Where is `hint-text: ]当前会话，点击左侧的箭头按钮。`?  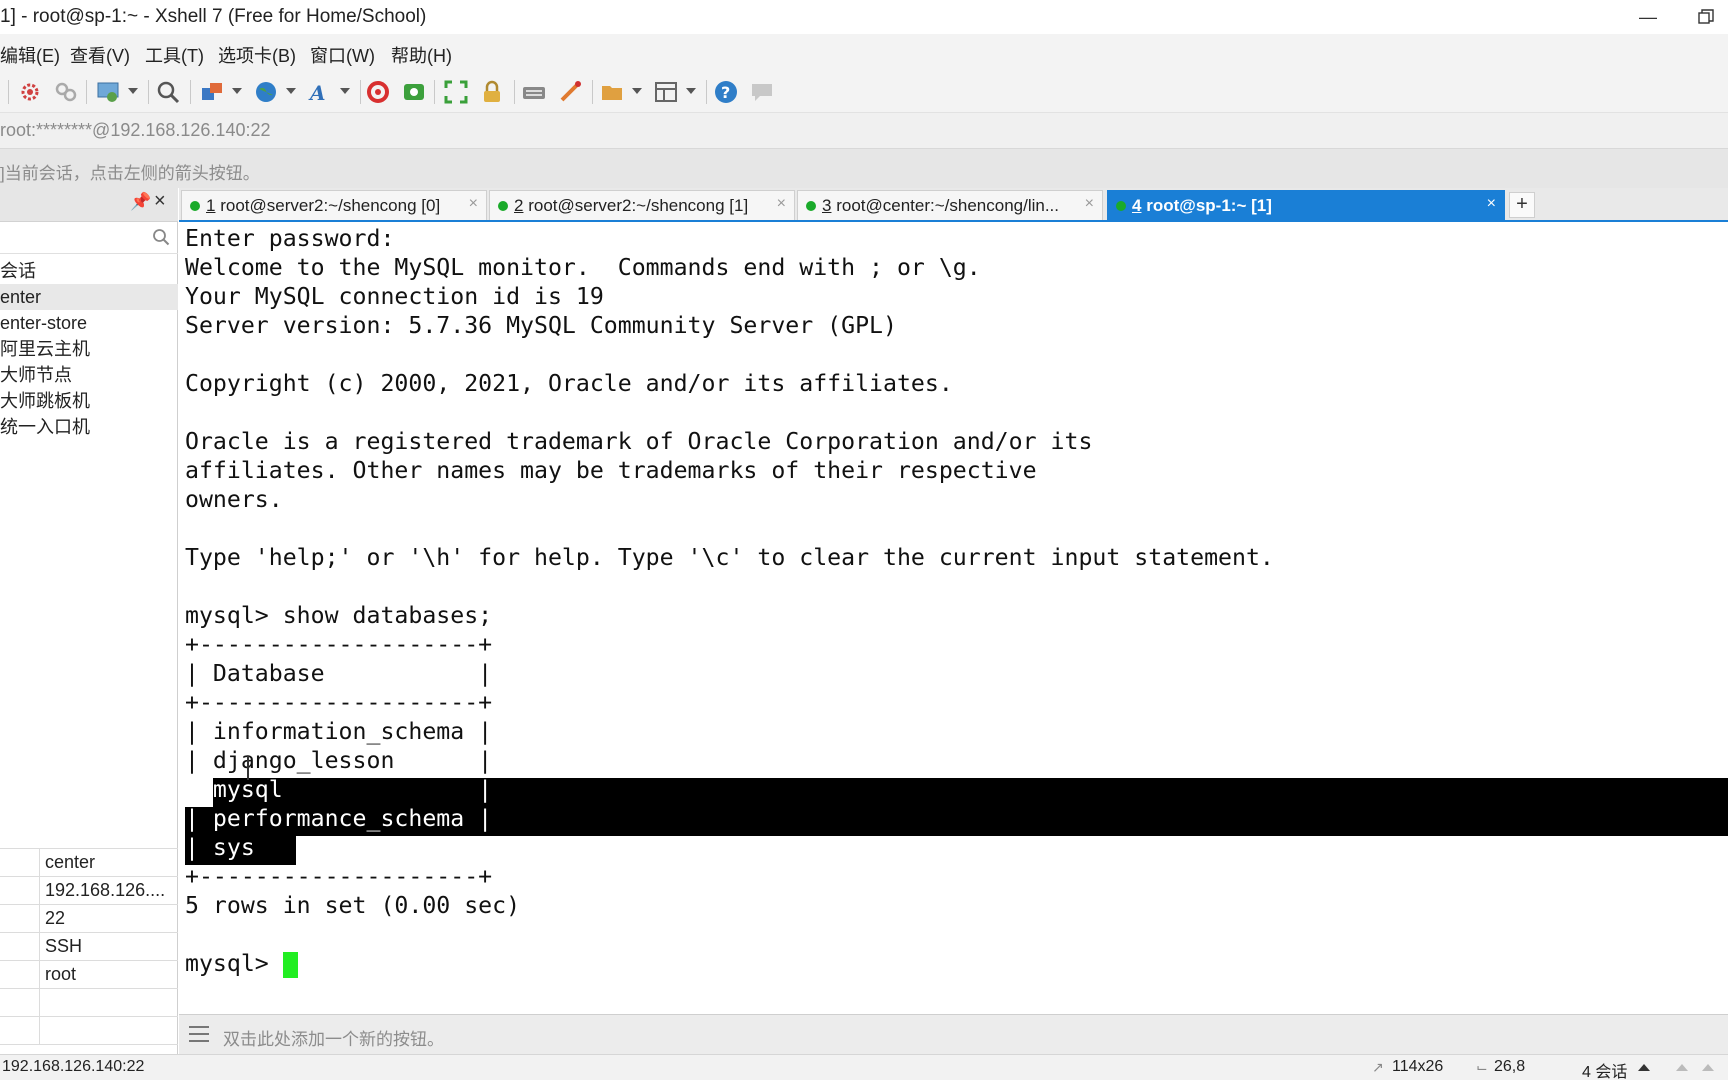
hint-text: ]当前会话，点击左侧的箭头按钮。 is located at coordinates (130, 173).